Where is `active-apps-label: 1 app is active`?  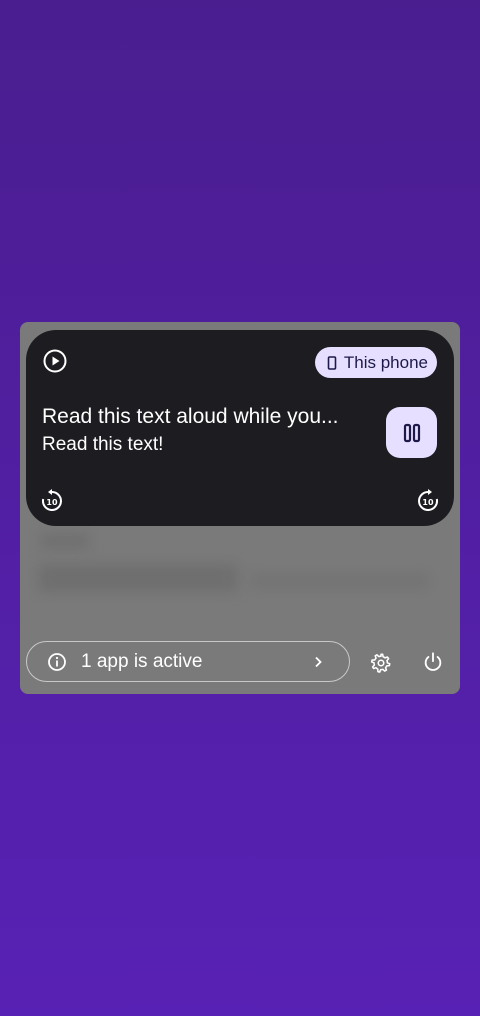
active-apps-label: 1 app is active is located at coordinates (142, 661).